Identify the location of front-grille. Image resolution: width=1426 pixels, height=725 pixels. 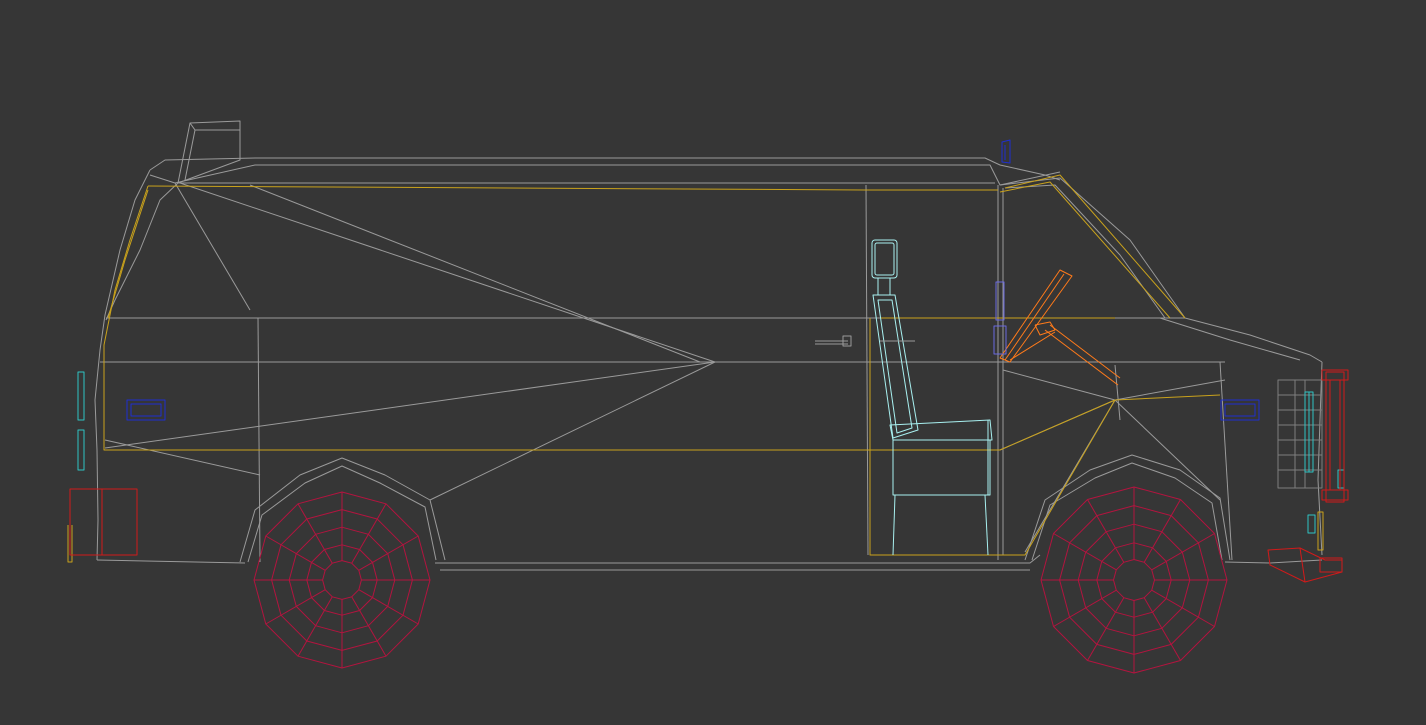
(1300, 434).